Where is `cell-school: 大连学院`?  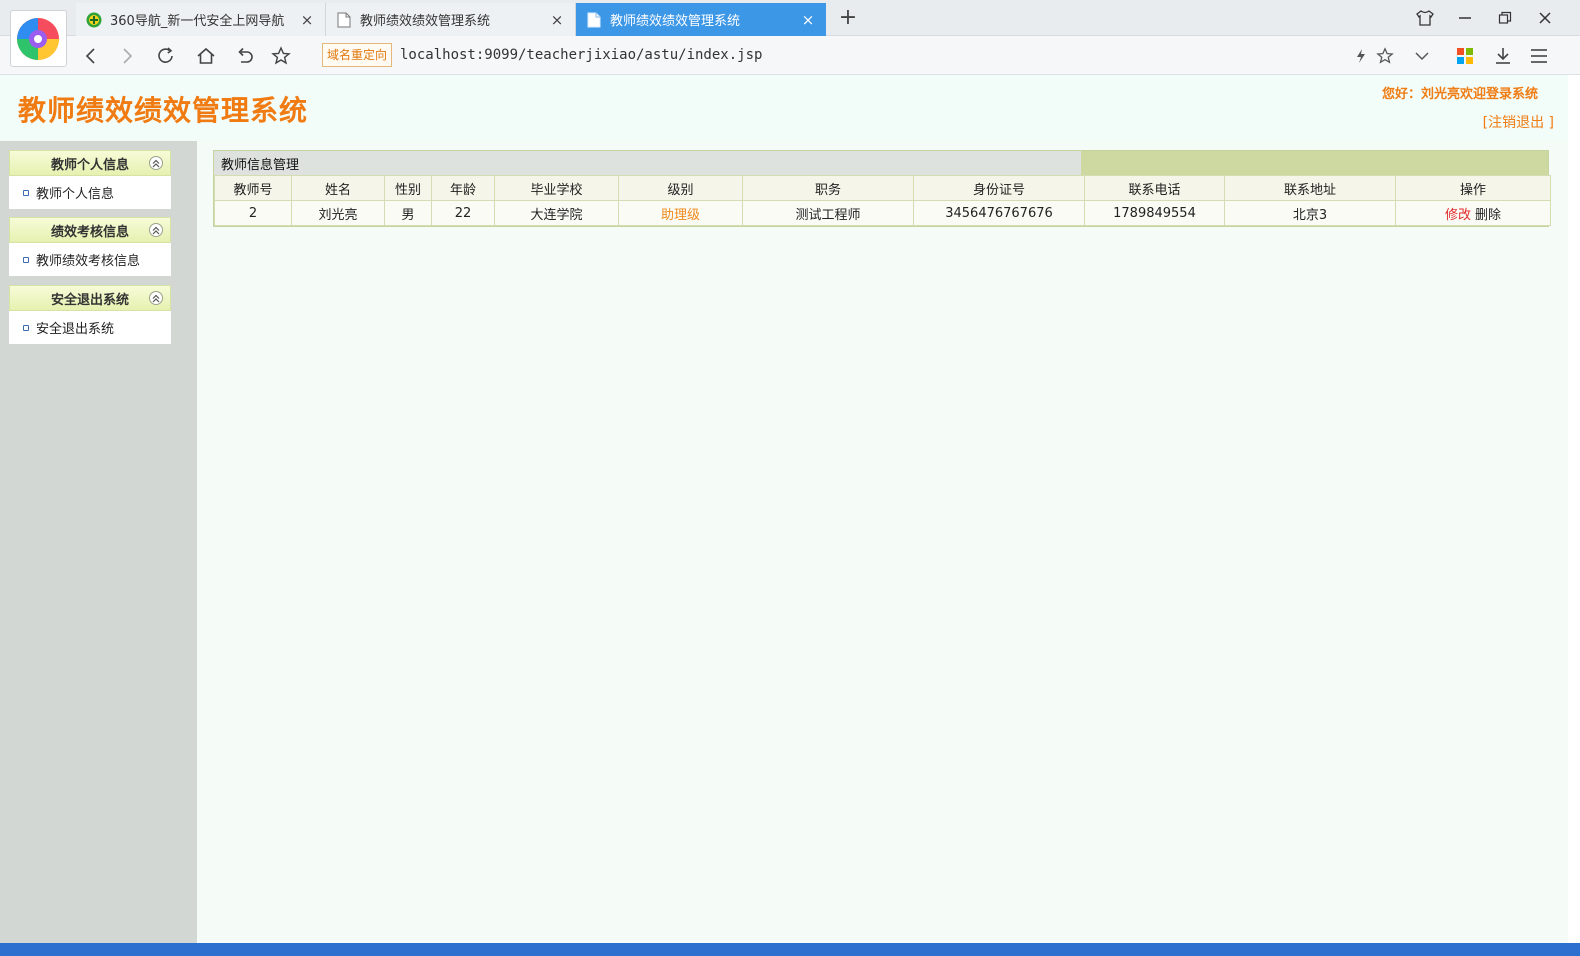 cell-school: 大连学院 is located at coordinates (556, 213).